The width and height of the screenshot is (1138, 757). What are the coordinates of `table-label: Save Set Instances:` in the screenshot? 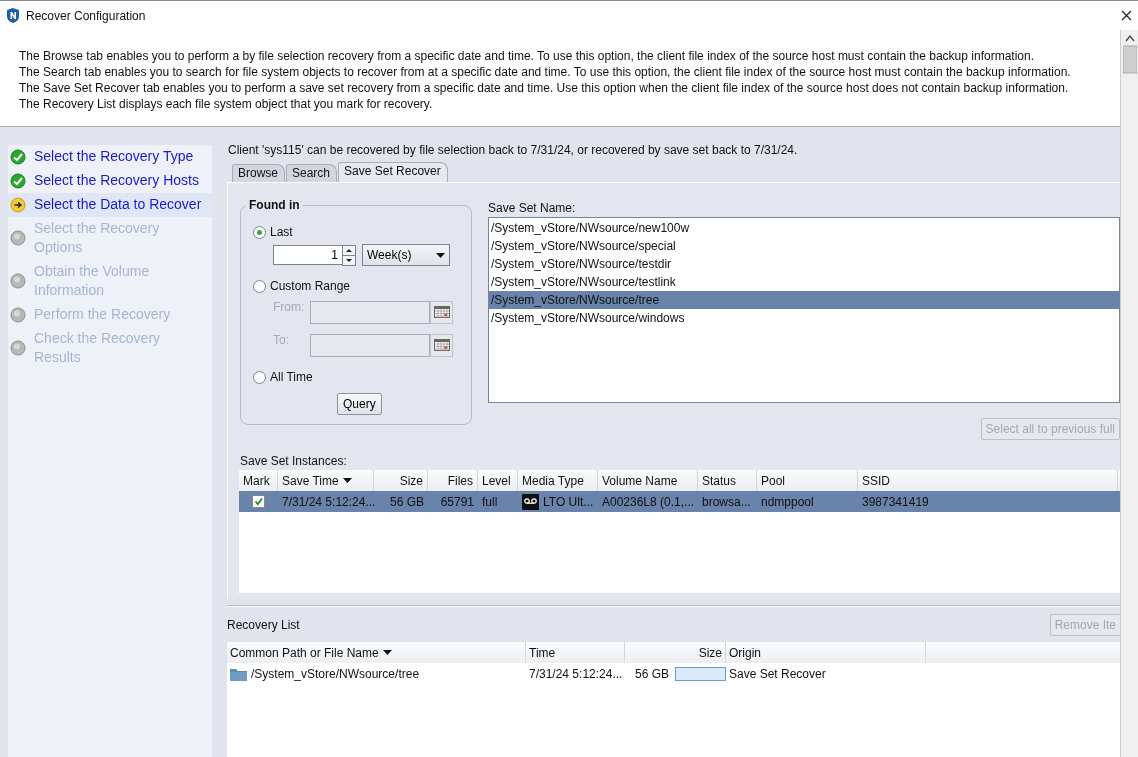 It's located at (294, 461).